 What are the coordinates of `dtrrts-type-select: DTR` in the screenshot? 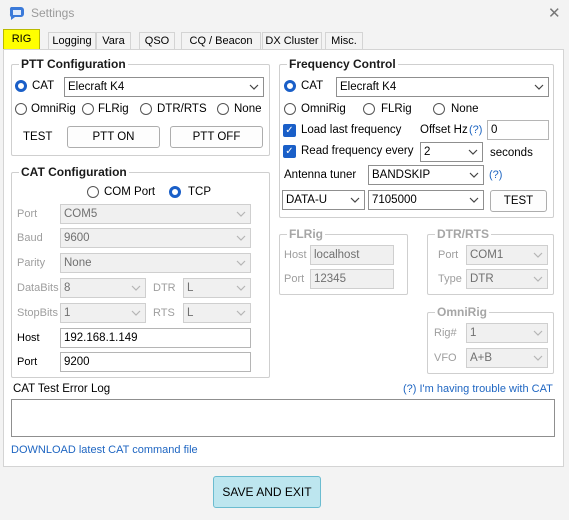 It's located at (507, 279).